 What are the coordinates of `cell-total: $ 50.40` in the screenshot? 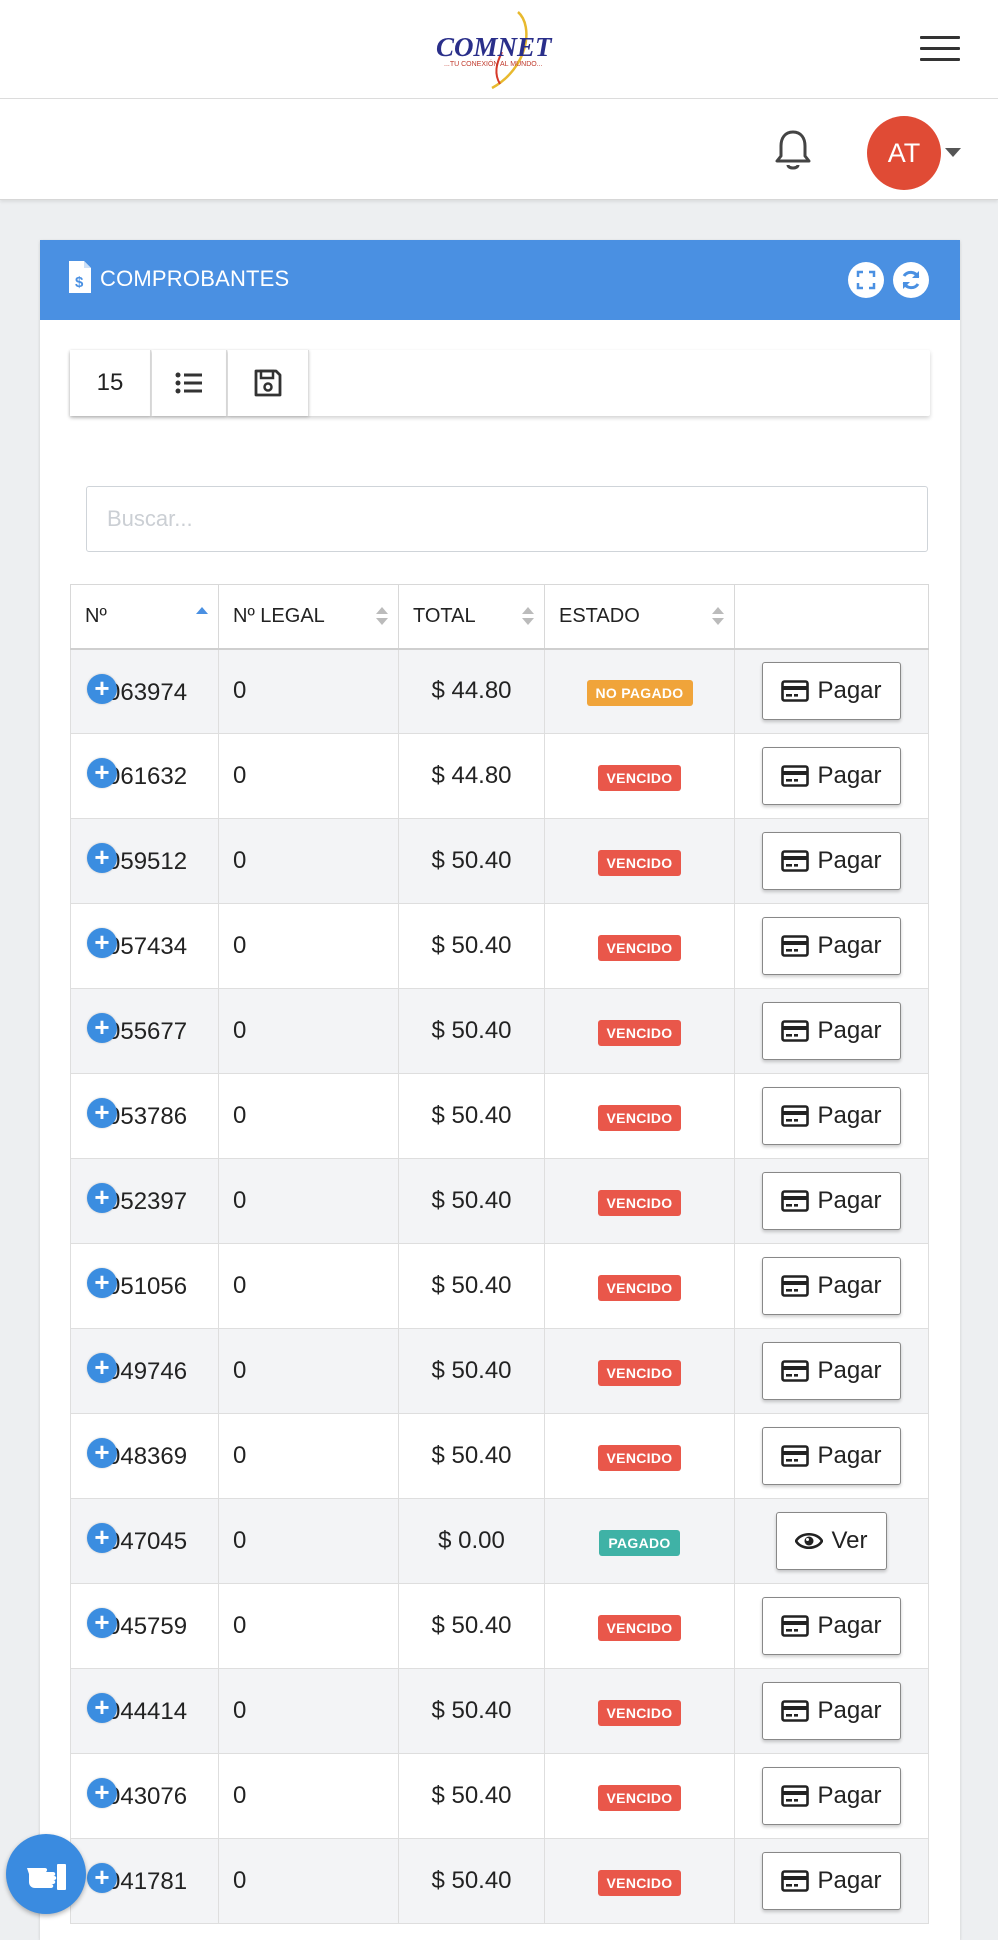 It's located at (471, 1031).